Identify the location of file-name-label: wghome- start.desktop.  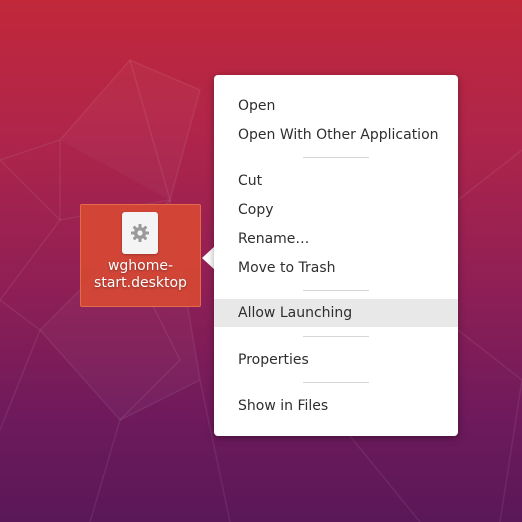
(140, 275).